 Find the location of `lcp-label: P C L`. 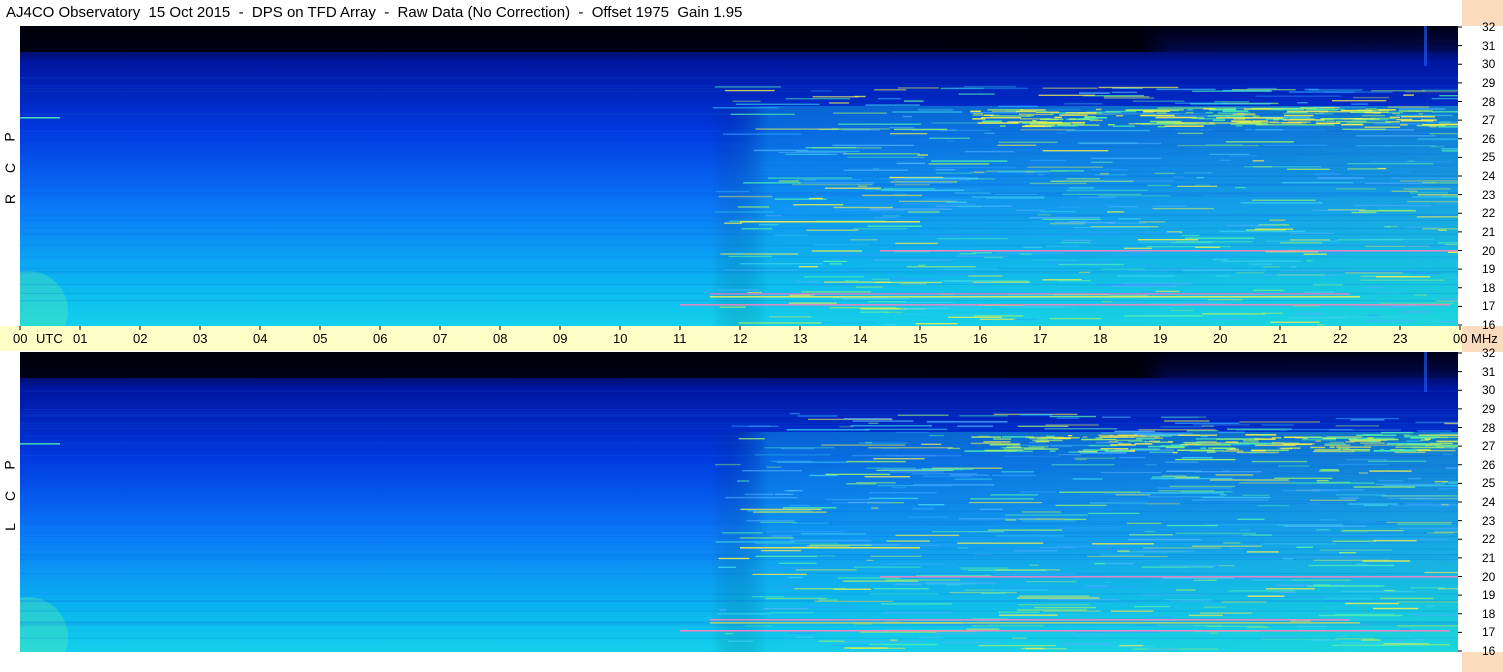

lcp-label: P C L is located at coordinates (10, 496).